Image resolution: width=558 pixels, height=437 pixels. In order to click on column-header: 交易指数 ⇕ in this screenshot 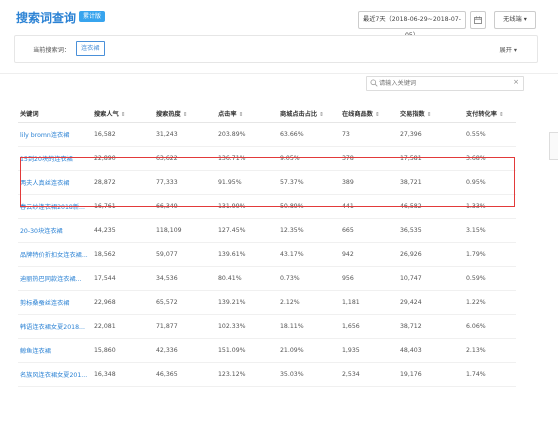, I will do `click(431, 113)`.